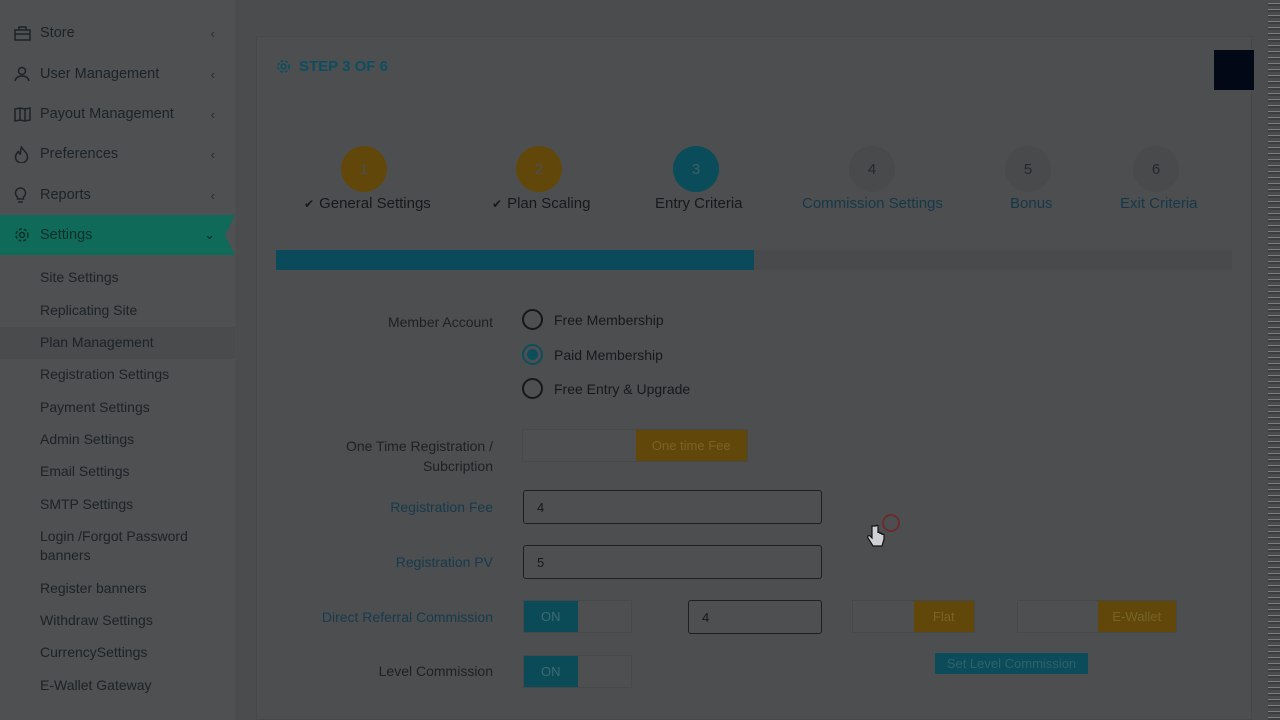 The image size is (1280, 720). Describe the element at coordinates (407, 617) in the screenshot. I see `direct-referral-label: Direct Referral Commission` at that location.